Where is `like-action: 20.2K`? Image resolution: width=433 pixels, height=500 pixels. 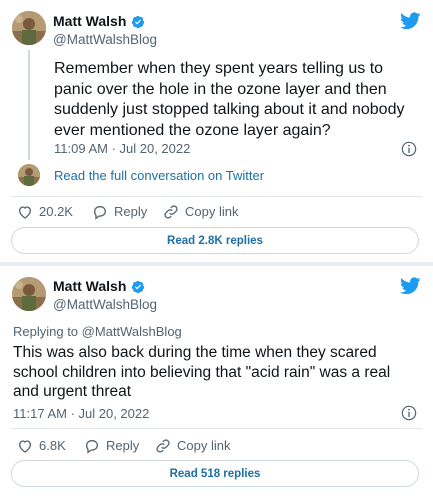
like-action: 20.2K is located at coordinates (45, 212).